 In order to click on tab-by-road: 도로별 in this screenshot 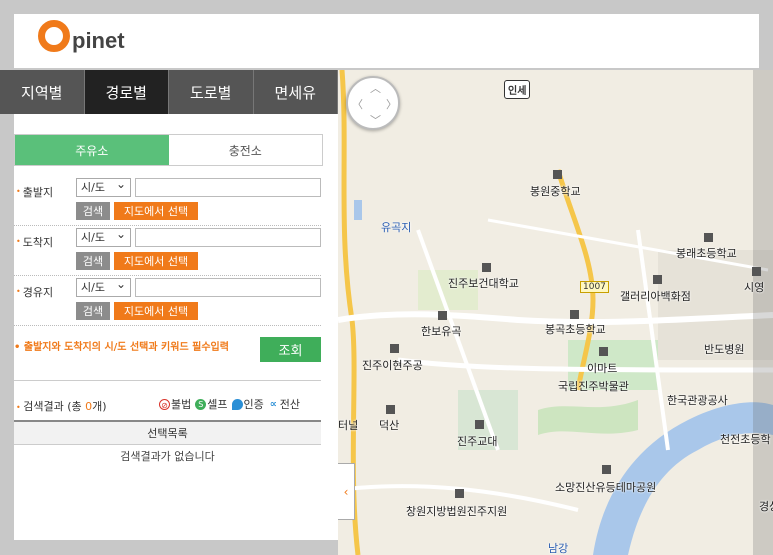, I will do `click(211, 92)`.